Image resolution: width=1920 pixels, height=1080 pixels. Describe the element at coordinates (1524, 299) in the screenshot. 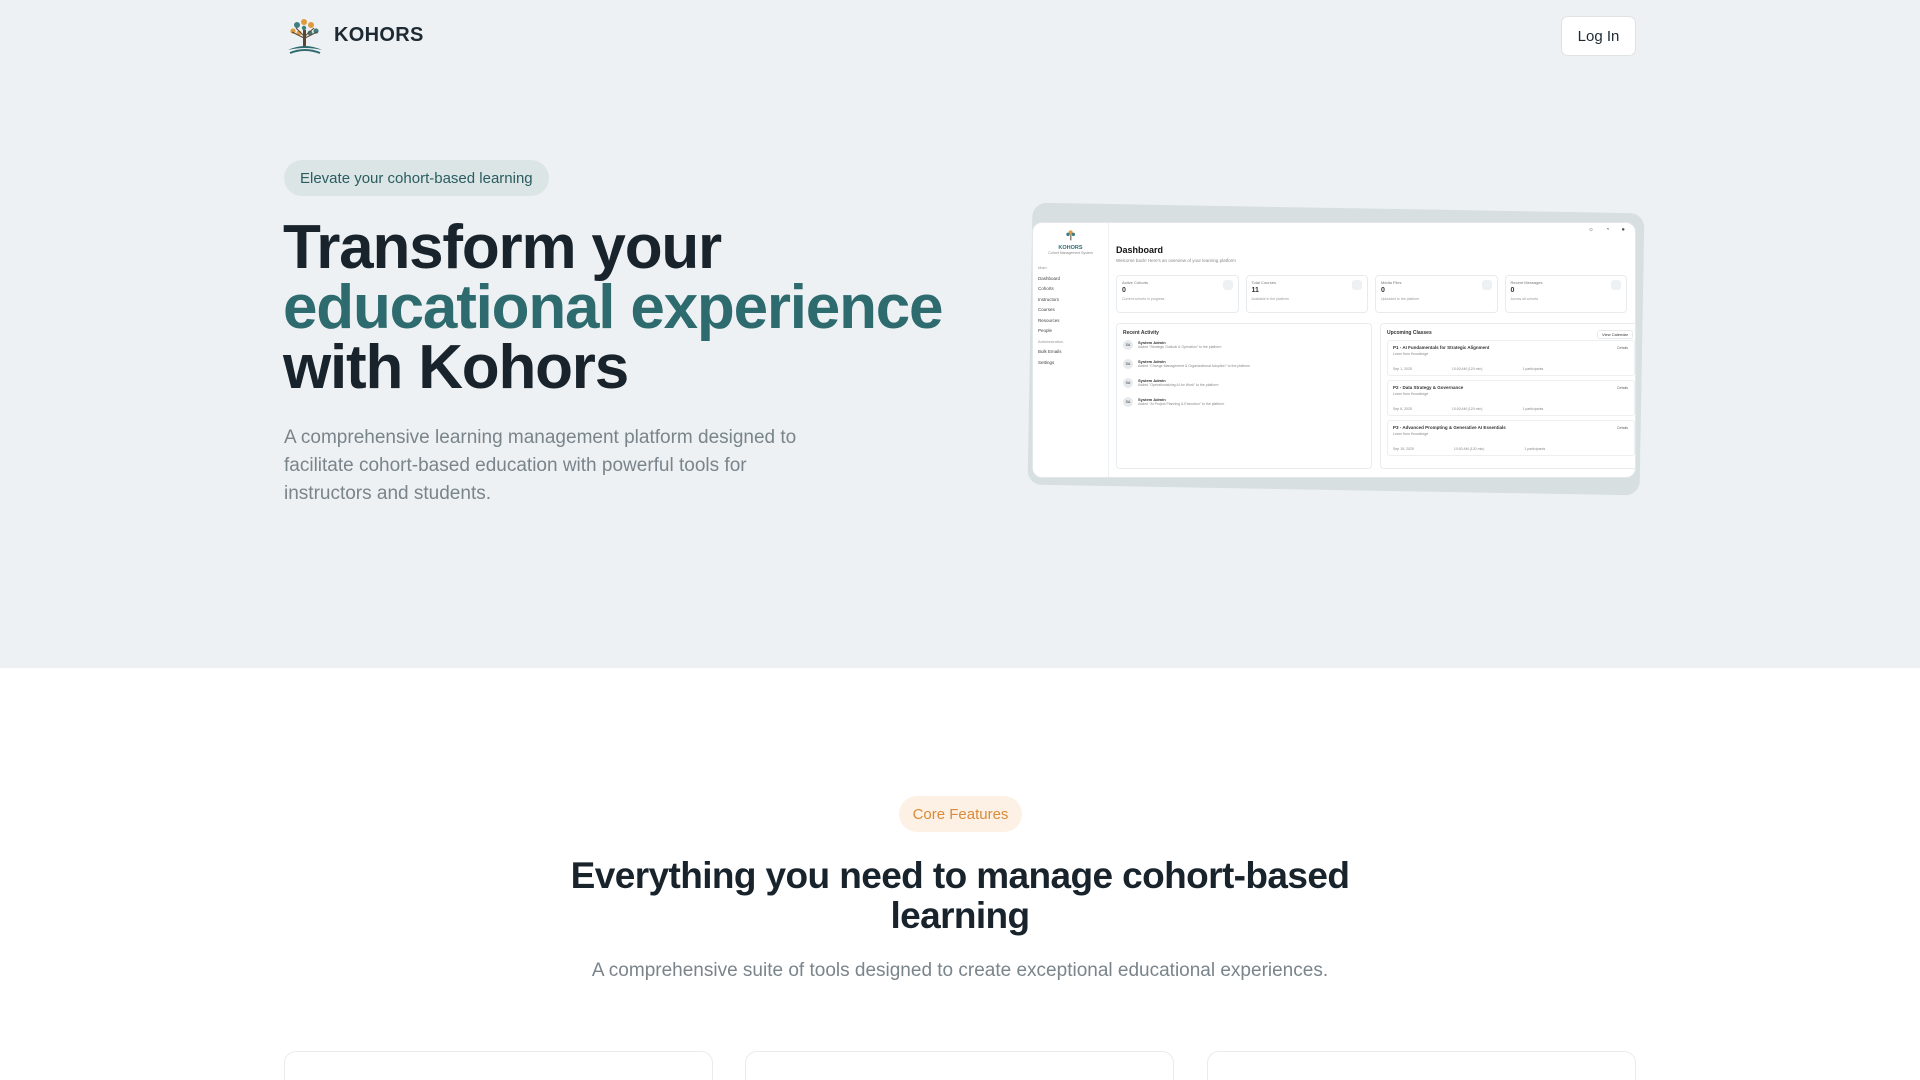

I see `stat-desc: Across all cohorts` at that location.